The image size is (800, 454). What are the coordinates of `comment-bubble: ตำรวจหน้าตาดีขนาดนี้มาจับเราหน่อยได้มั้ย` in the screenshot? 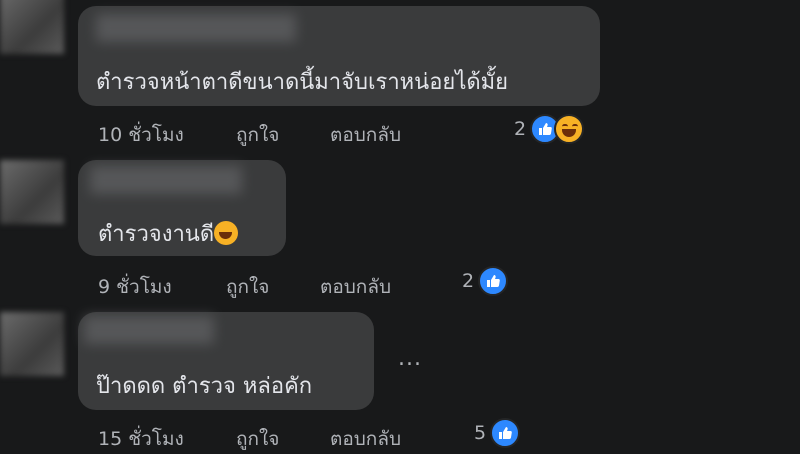 It's located at (339, 56).